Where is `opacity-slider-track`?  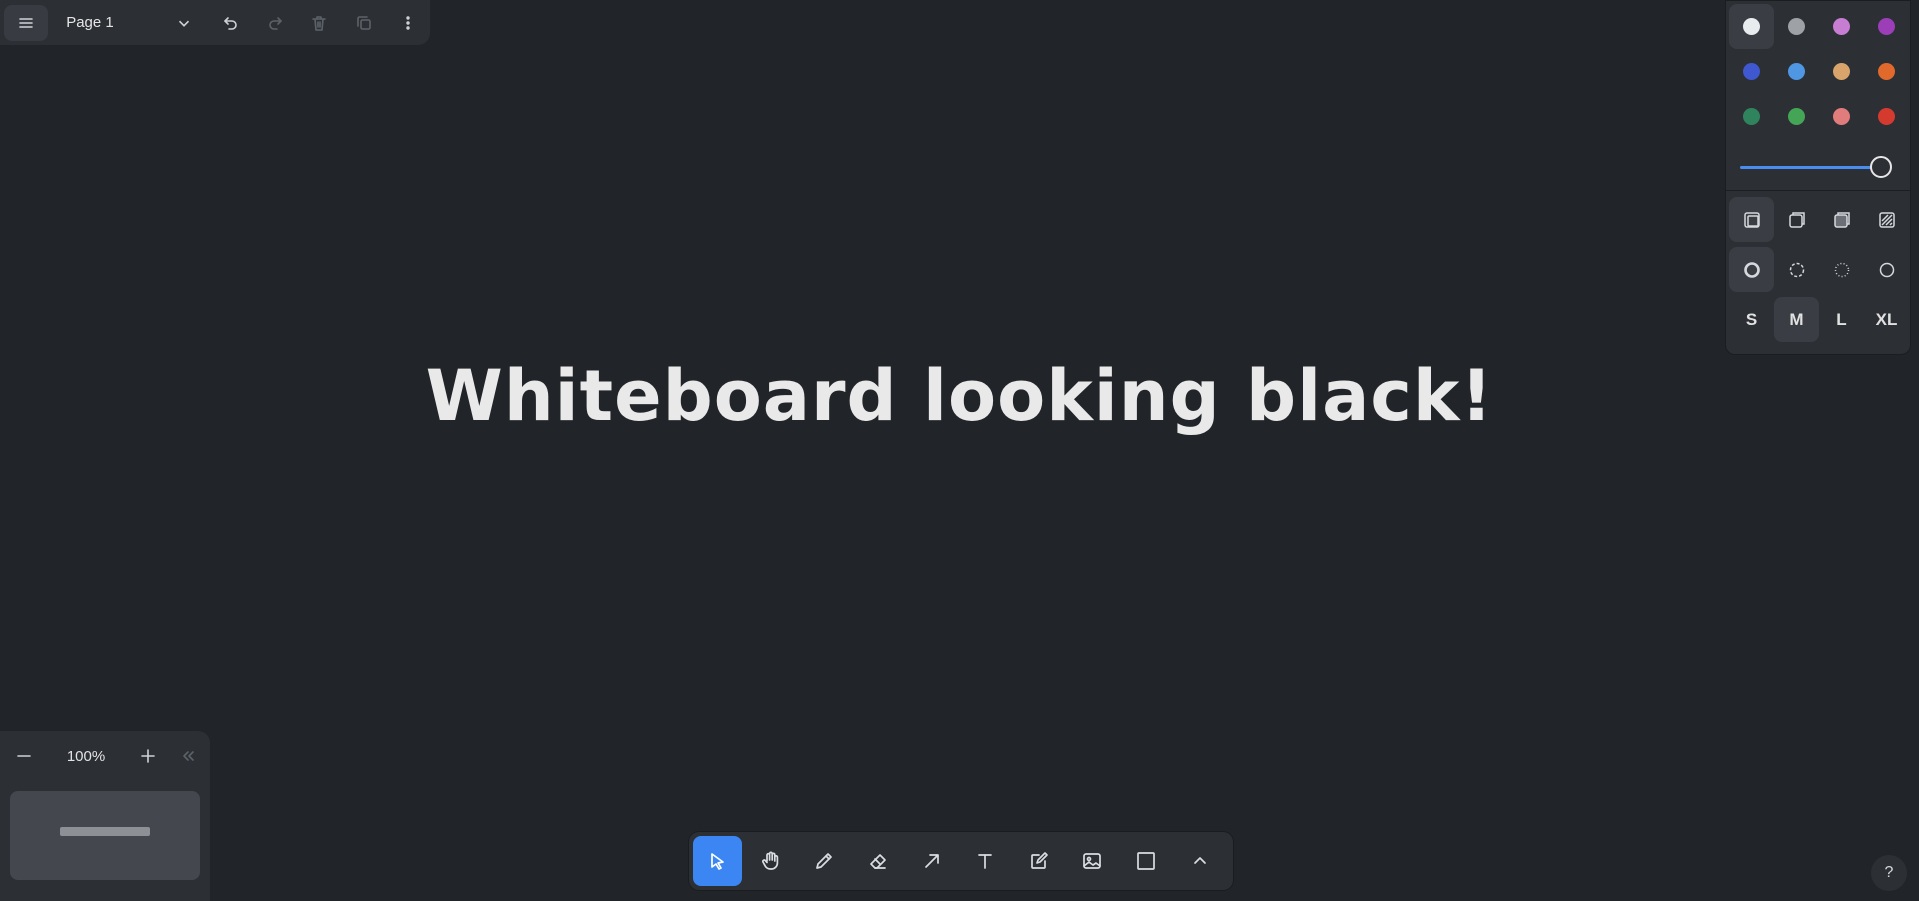
opacity-slider-track is located at coordinates (1810, 167).